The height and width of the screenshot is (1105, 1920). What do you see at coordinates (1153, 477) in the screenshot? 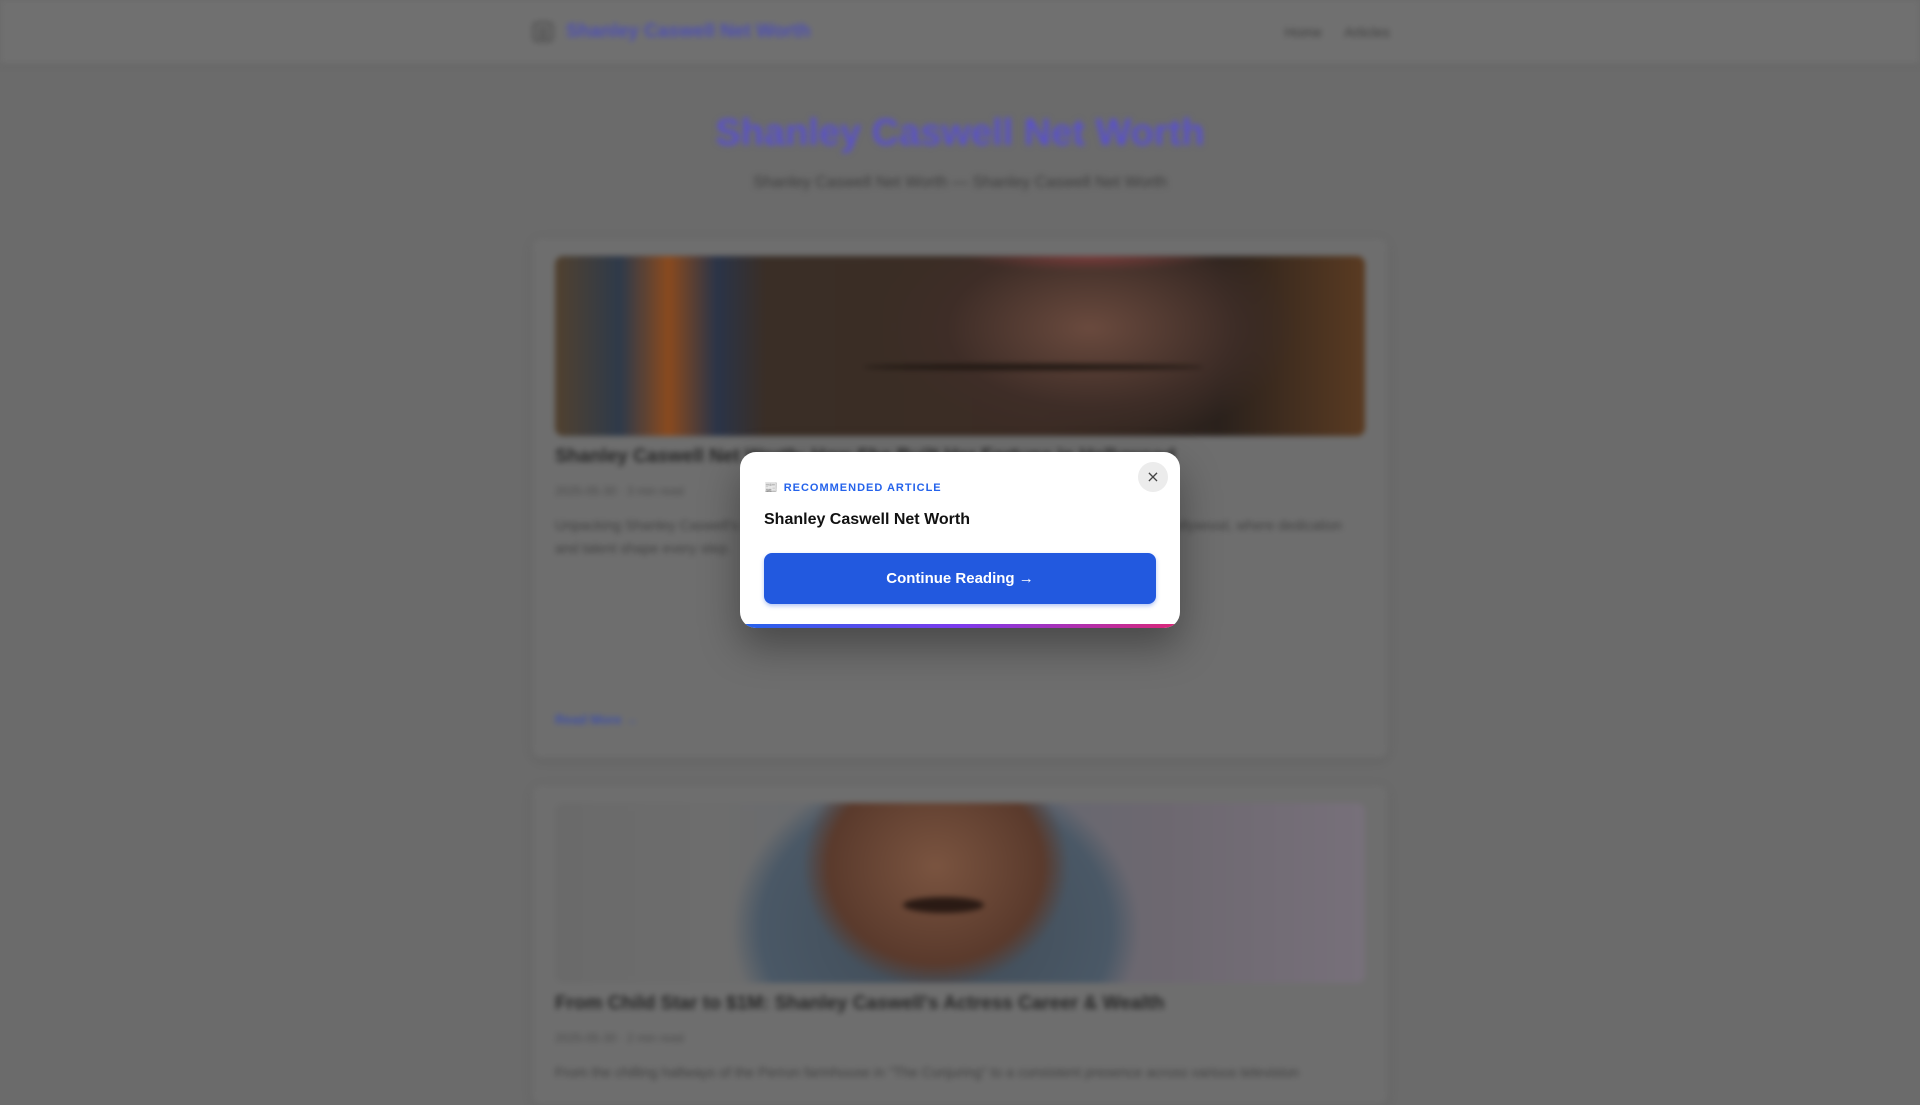
I see `close-button: ×` at bounding box center [1153, 477].